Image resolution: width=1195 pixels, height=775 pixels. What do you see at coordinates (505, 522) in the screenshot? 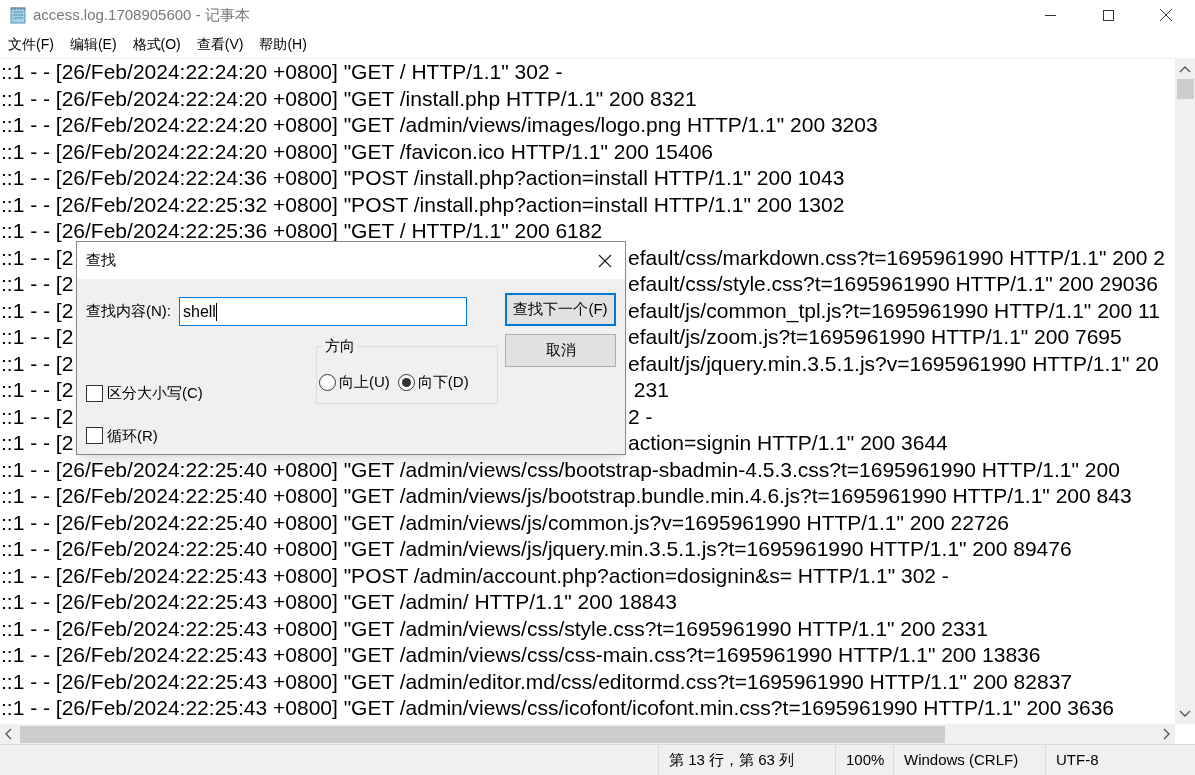
I see `log-line: ::1 - - [26/Feb/2024:22:25:40 +0800] "GET /admin/views/js/common.js?v=1695961990 HTTP/1.1" 200 22726` at bounding box center [505, 522].